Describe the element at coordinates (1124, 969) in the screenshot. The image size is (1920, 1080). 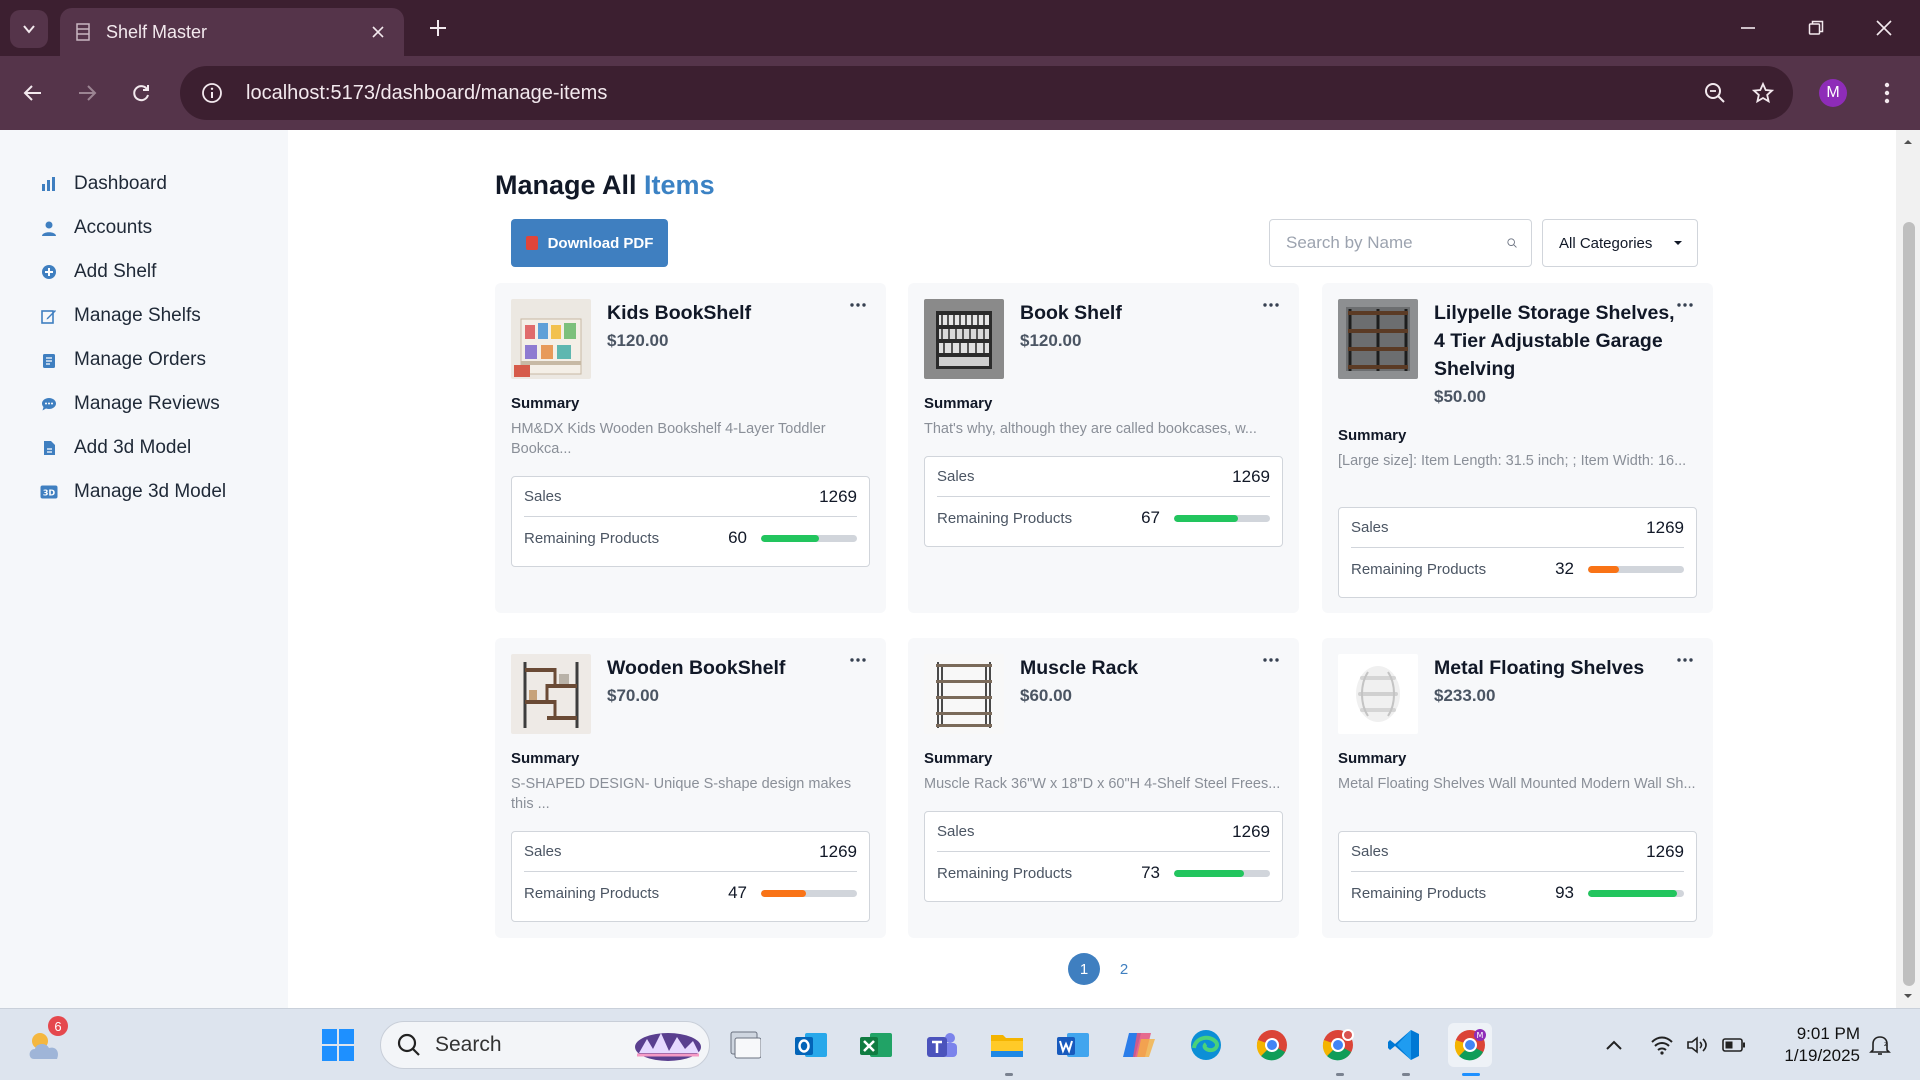
I see `page-button-2: 2` at that location.